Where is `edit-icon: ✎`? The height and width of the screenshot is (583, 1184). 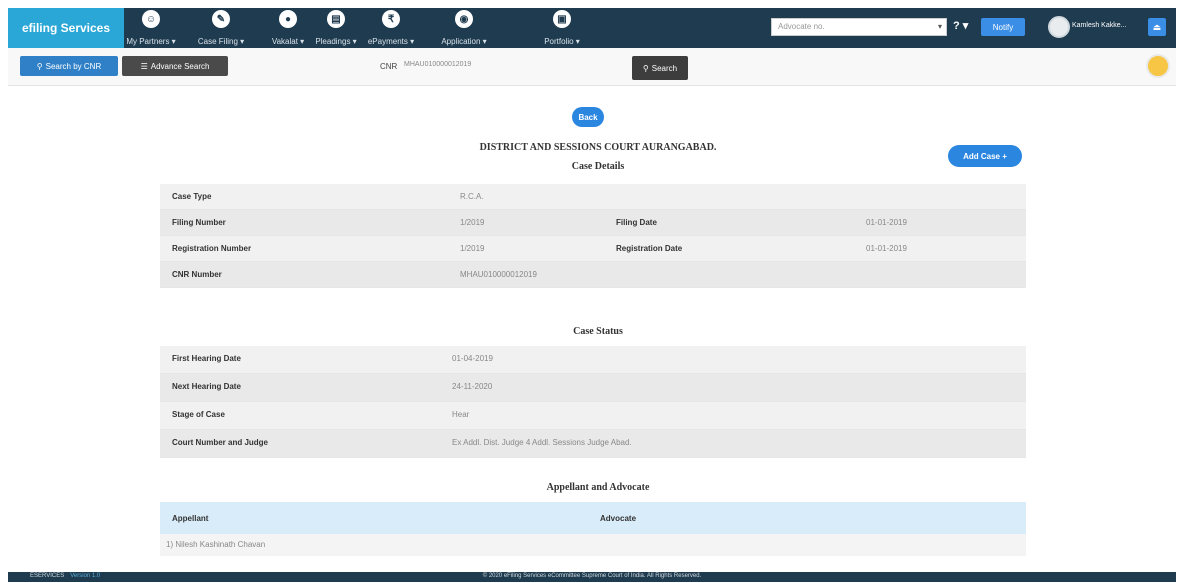
edit-icon: ✎ is located at coordinates (221, 19).